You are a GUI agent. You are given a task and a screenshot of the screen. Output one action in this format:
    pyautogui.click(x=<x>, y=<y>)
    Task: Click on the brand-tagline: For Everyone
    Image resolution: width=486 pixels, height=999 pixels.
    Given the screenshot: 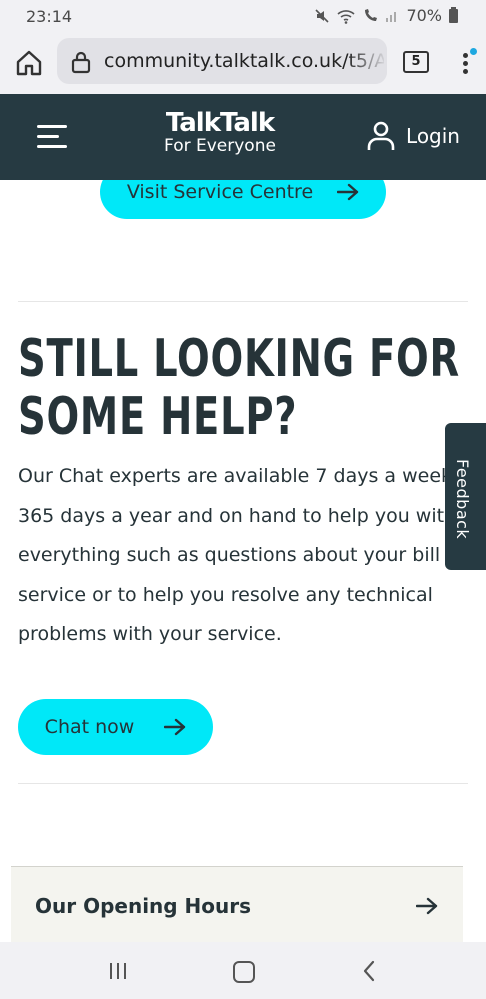 What is the action you would take?
    pyautogui.click(x=220, y=146)
    